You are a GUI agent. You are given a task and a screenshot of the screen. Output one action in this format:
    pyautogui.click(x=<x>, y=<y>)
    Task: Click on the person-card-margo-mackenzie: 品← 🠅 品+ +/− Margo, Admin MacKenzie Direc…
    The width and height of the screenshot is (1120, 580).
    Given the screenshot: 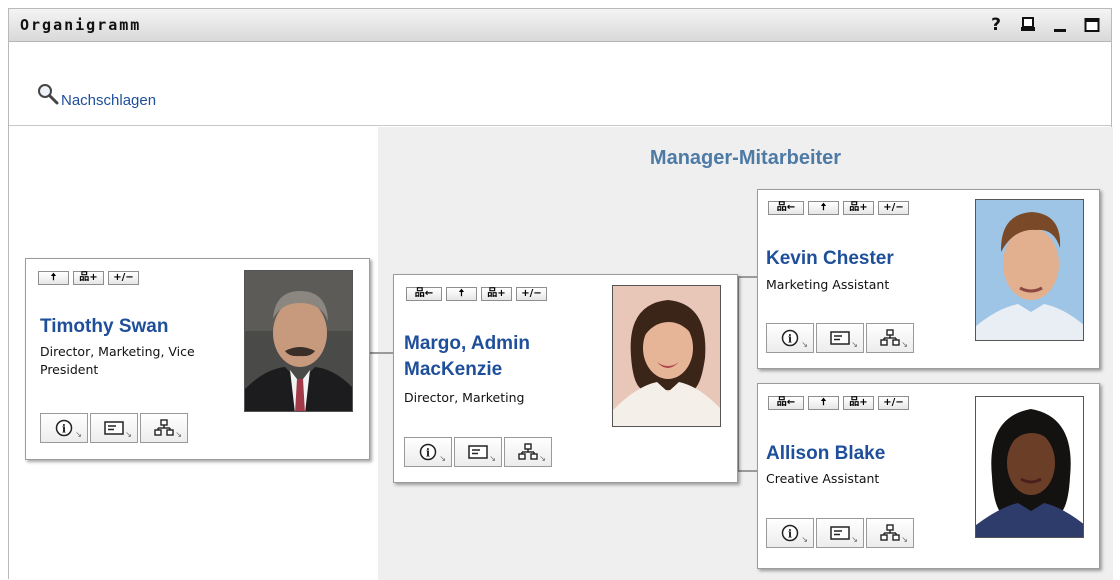 What is the action you would take?
    pyautogui.click(x=565, y=378)
    